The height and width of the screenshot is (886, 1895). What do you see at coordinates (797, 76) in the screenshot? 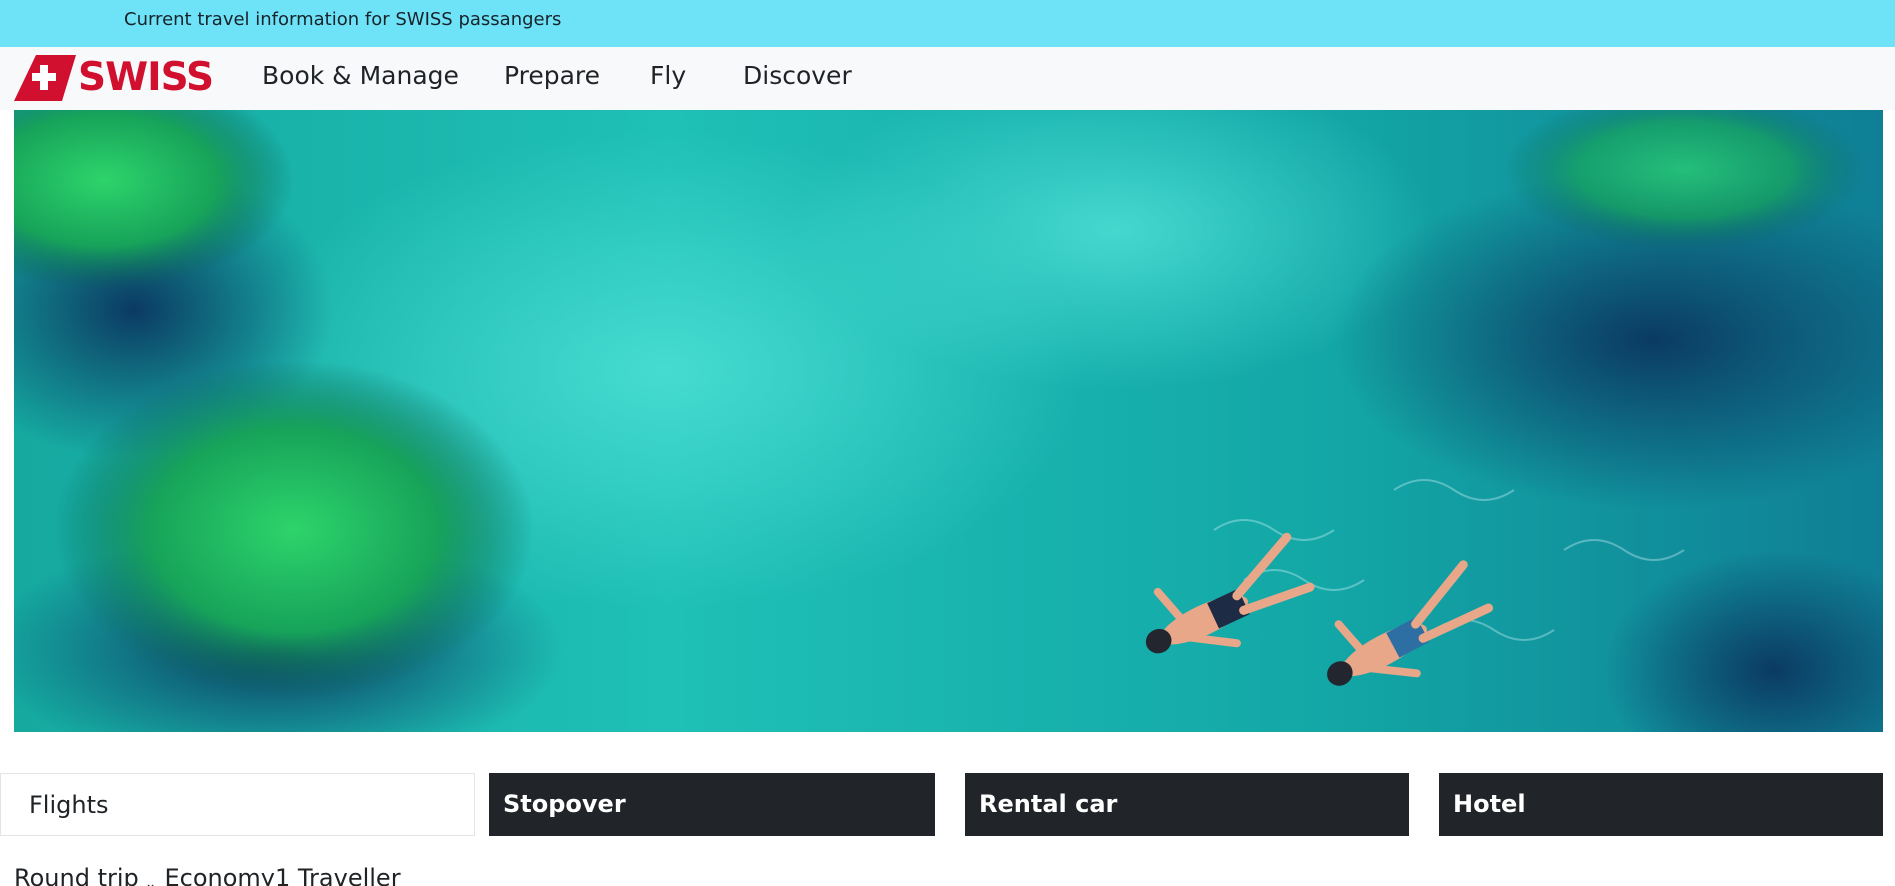
I see `nav-discover: Discover` at bounding box center [797, 76].